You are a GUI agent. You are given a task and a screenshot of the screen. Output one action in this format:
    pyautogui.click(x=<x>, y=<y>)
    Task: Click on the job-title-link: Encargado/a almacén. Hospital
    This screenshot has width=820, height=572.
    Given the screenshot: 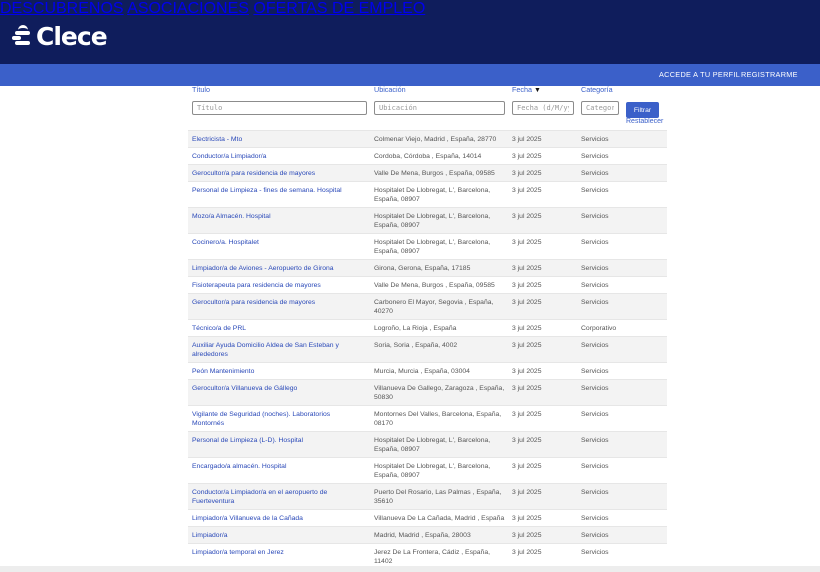 What is the action you would take?
    pyautogui.click(x=276, y=466)
    